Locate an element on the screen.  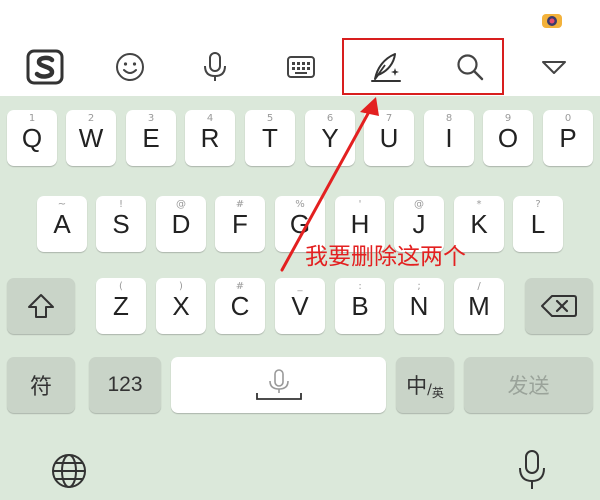
key-n: ; N is located at coordinates (419, 306).